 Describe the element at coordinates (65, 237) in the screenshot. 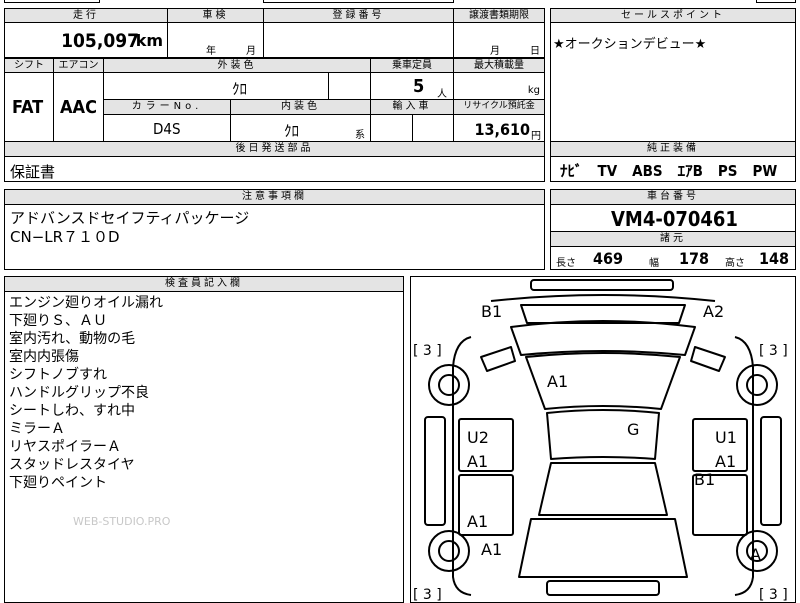

I see `notes-line-2: CN−LR７１０D` at that location.